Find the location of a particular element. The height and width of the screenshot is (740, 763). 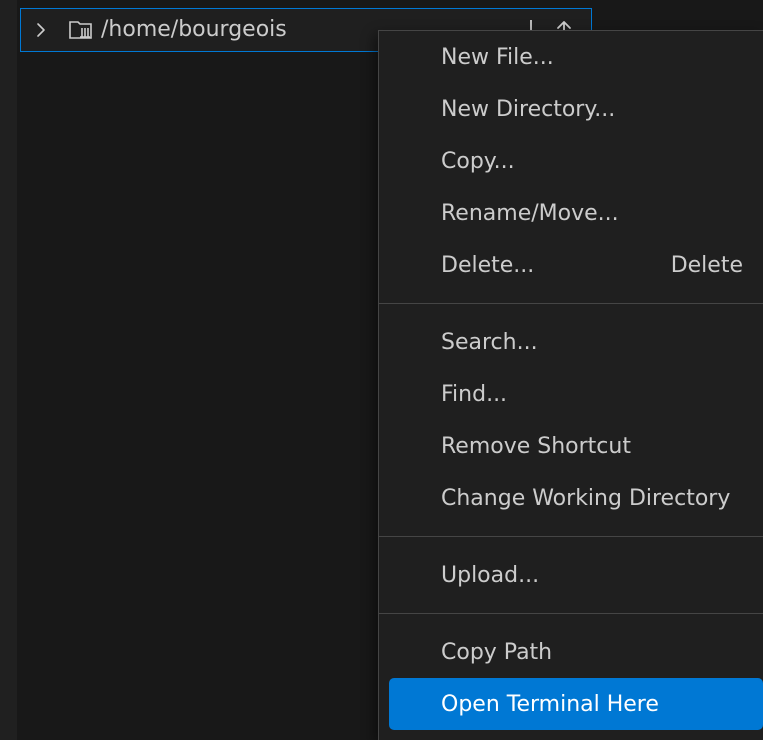

menu-item: Change Working Directory is located at coordinates (571, 498).